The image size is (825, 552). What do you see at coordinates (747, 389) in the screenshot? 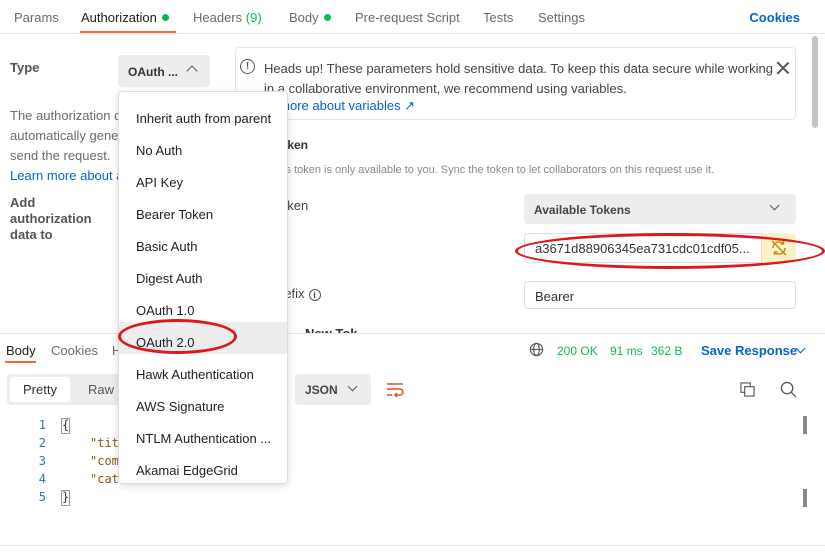
I see `copy-icon` at bounding box center [747, 389].